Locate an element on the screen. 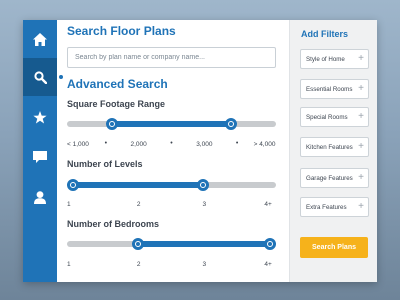 The image size is (400, 300). filter-essential-rooms: Essential Rooms + is located at coordinates (334, 89).